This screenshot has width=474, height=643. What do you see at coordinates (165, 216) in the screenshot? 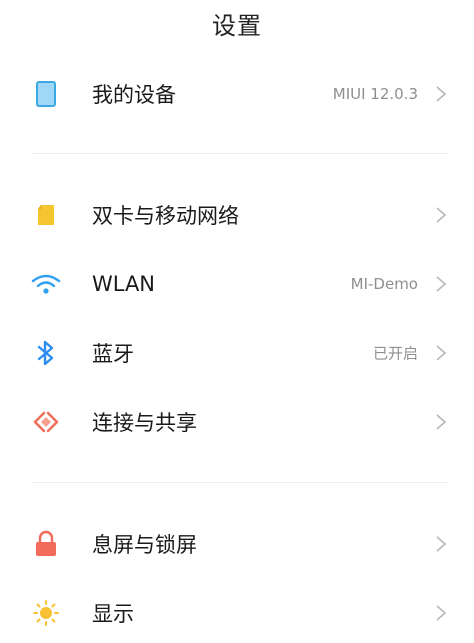
I see `settings-item-label: 双卡与移动网络` at bounding box center [165, 216].